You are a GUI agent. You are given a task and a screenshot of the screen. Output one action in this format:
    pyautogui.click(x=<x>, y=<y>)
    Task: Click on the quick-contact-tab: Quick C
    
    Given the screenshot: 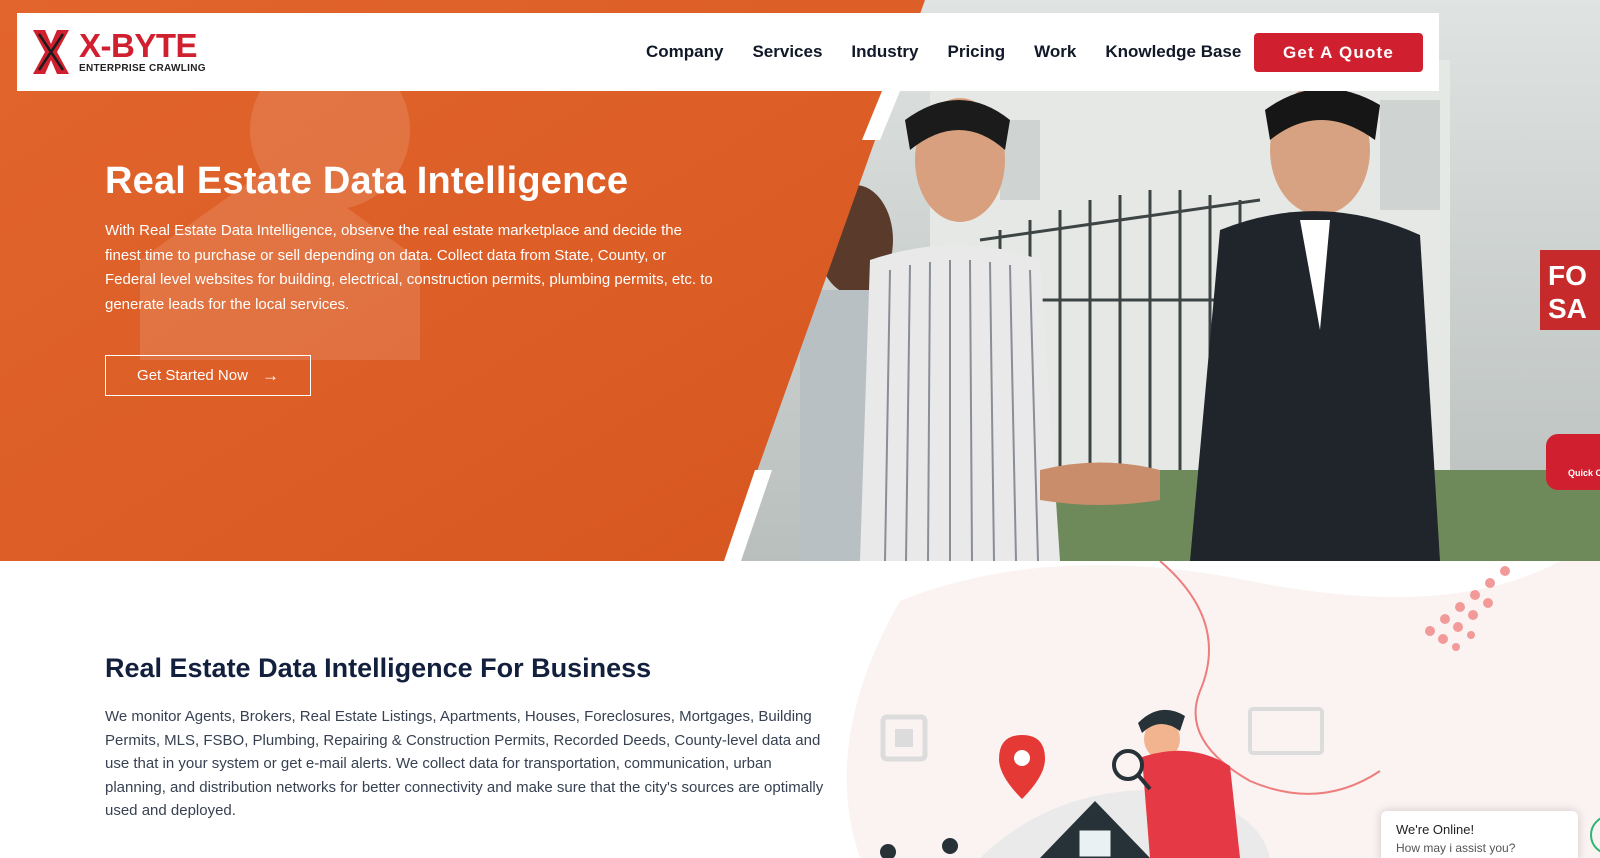 What is the action you would take?
    pyautogui.click(x=1573, y=462)
    